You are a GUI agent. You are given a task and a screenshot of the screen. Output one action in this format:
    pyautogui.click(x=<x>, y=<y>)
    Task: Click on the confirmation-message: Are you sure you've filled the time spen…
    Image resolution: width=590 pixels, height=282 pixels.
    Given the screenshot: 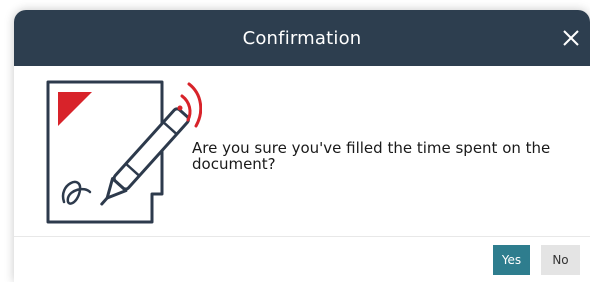 What is the action you would take?
    pyautogui.click(x=371, y=156)
    